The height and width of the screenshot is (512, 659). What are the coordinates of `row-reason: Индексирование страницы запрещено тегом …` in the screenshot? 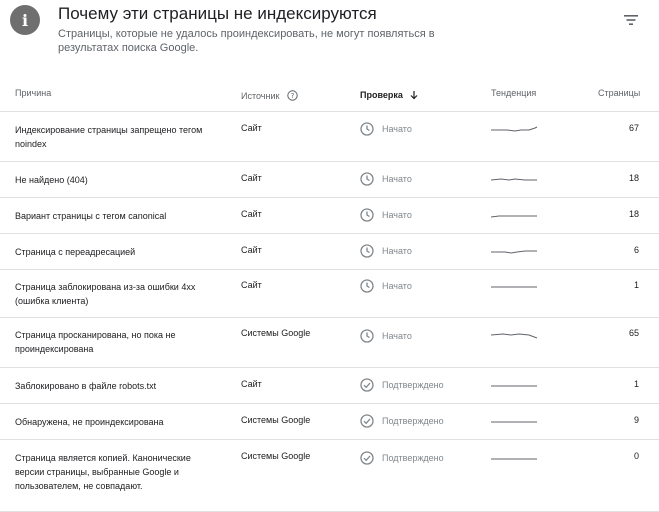 It's located at (109, 137).